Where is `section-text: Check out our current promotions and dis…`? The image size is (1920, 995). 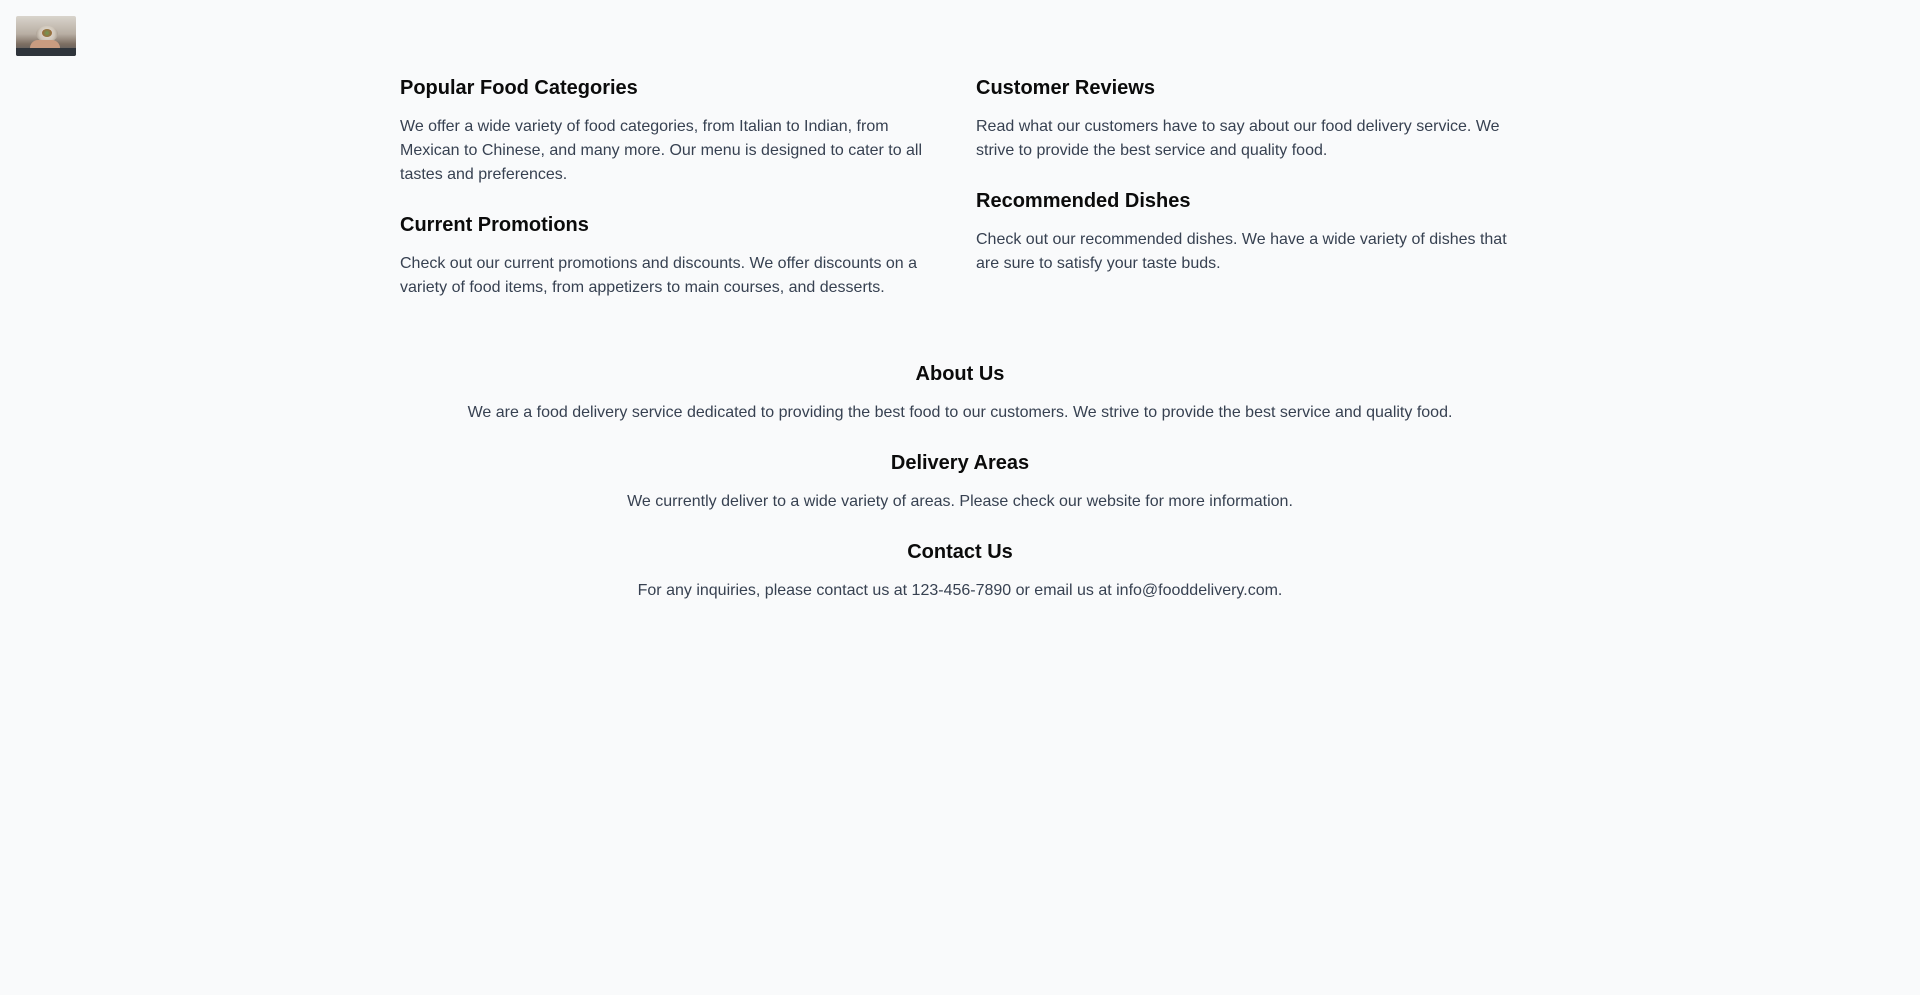 section-text: Check out our current promotions and dis… is located at coordinates (659, 275).